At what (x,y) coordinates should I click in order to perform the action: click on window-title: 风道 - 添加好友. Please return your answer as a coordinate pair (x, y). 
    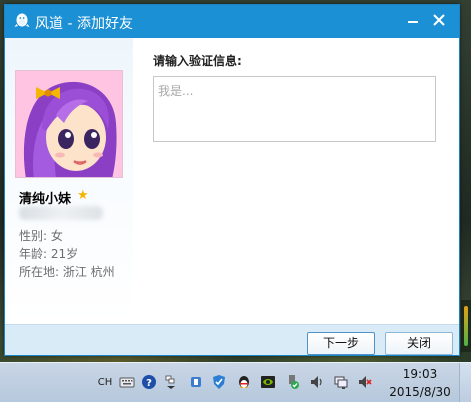
    Looking at the image, I should click on (84, 24).